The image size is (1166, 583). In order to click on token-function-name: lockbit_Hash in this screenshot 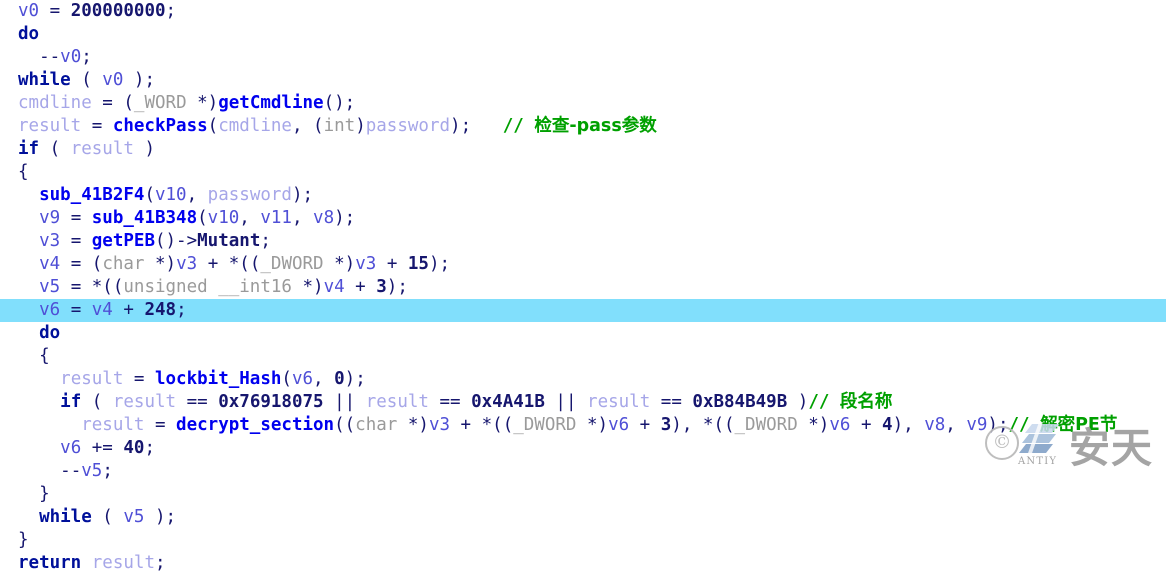, I will do `click(218, 379)`.